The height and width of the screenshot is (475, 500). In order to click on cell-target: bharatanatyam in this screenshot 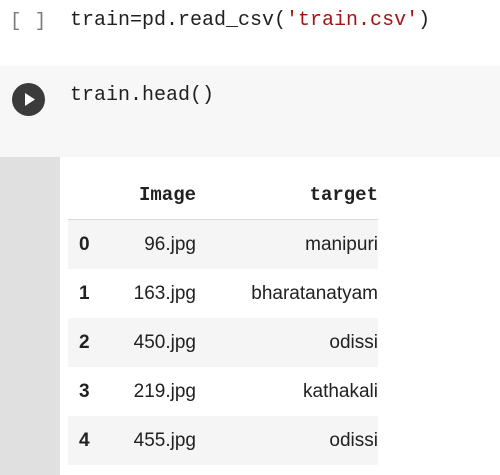, I will do `click(314, 293)`.